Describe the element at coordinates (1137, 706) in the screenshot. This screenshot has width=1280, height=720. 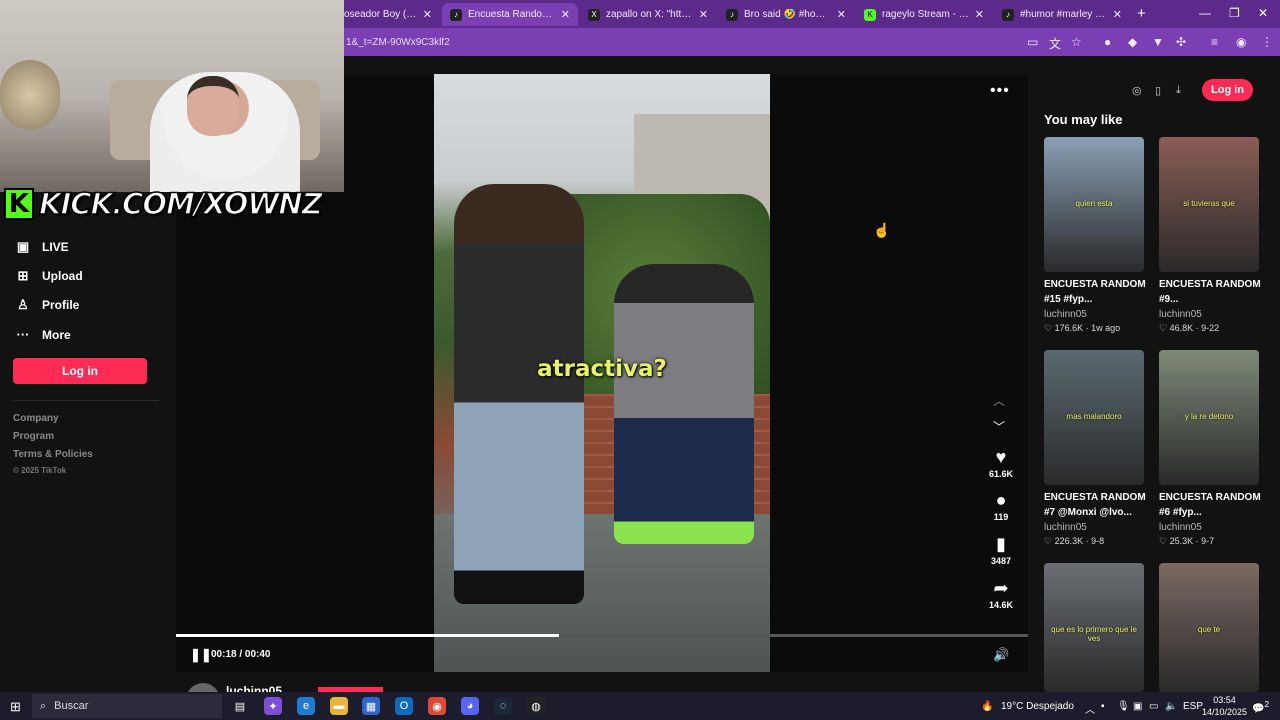
I see `tray-app-icon: ▣` at that location.